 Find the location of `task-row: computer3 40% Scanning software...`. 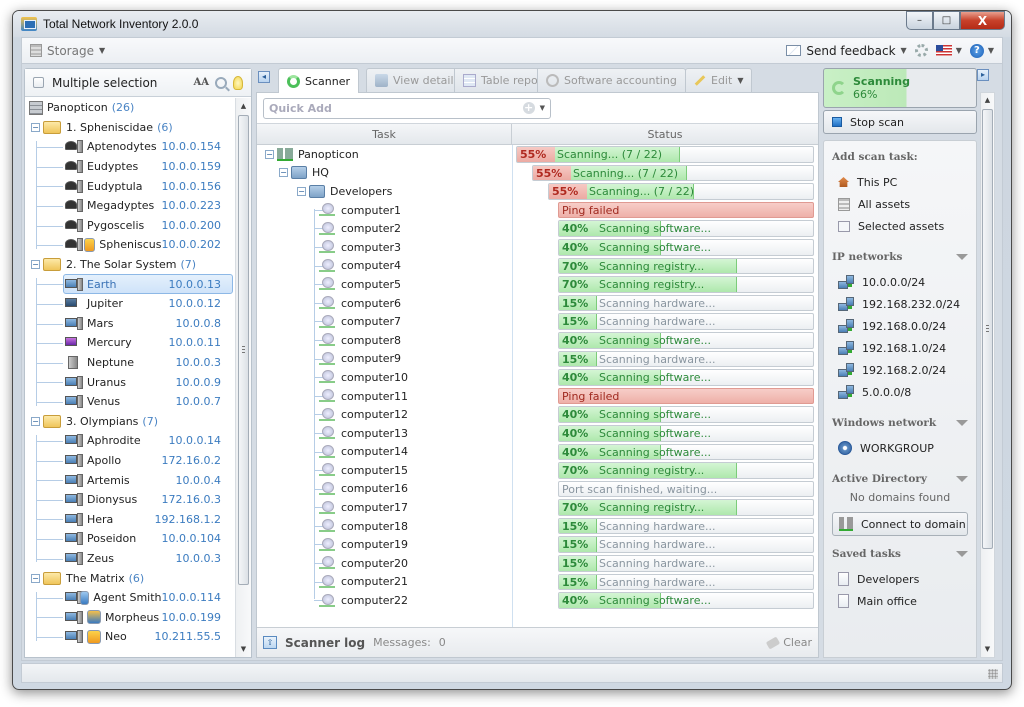

task-row: computer3 40% Scanning software... is located at coordinates (537, 247).